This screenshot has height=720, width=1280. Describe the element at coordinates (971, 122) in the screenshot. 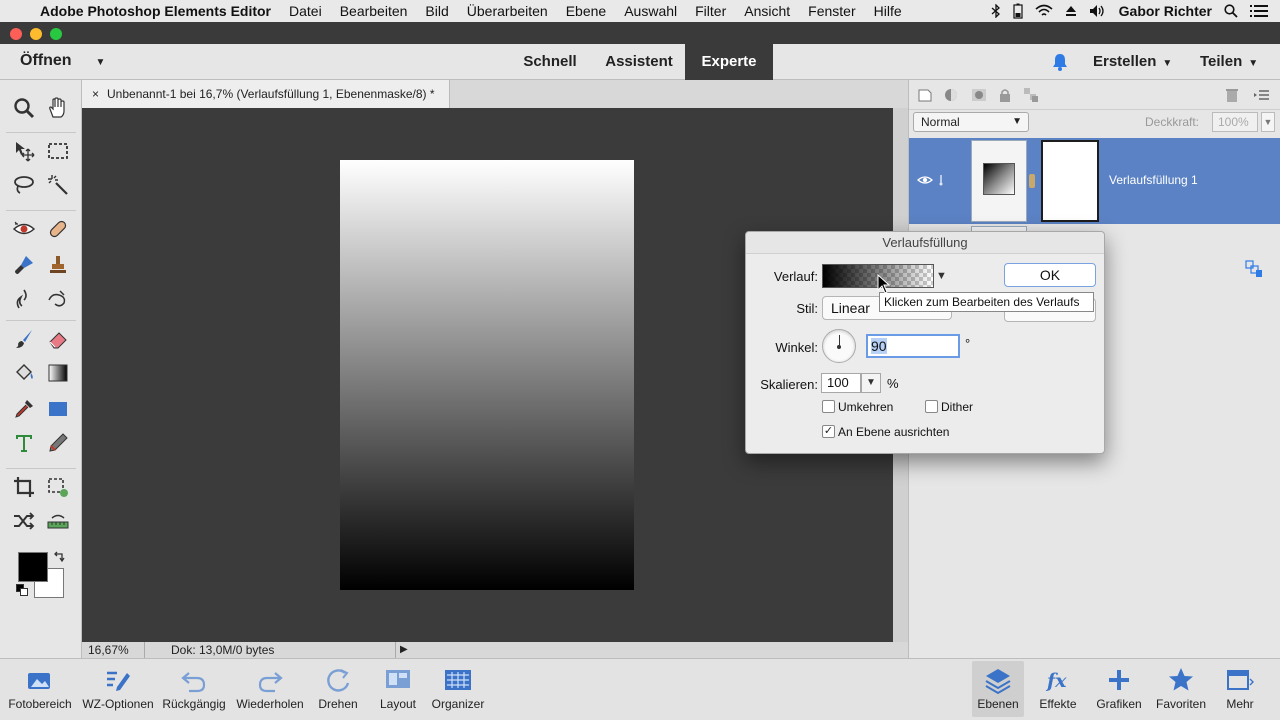

I see `blend-mode-select: Normal ▼` at that location.